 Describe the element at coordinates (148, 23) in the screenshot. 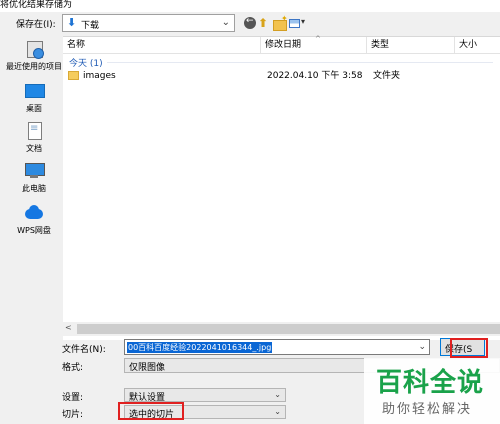

I see `location-dropdown: ⬇ 下载 ⌄` at that location.